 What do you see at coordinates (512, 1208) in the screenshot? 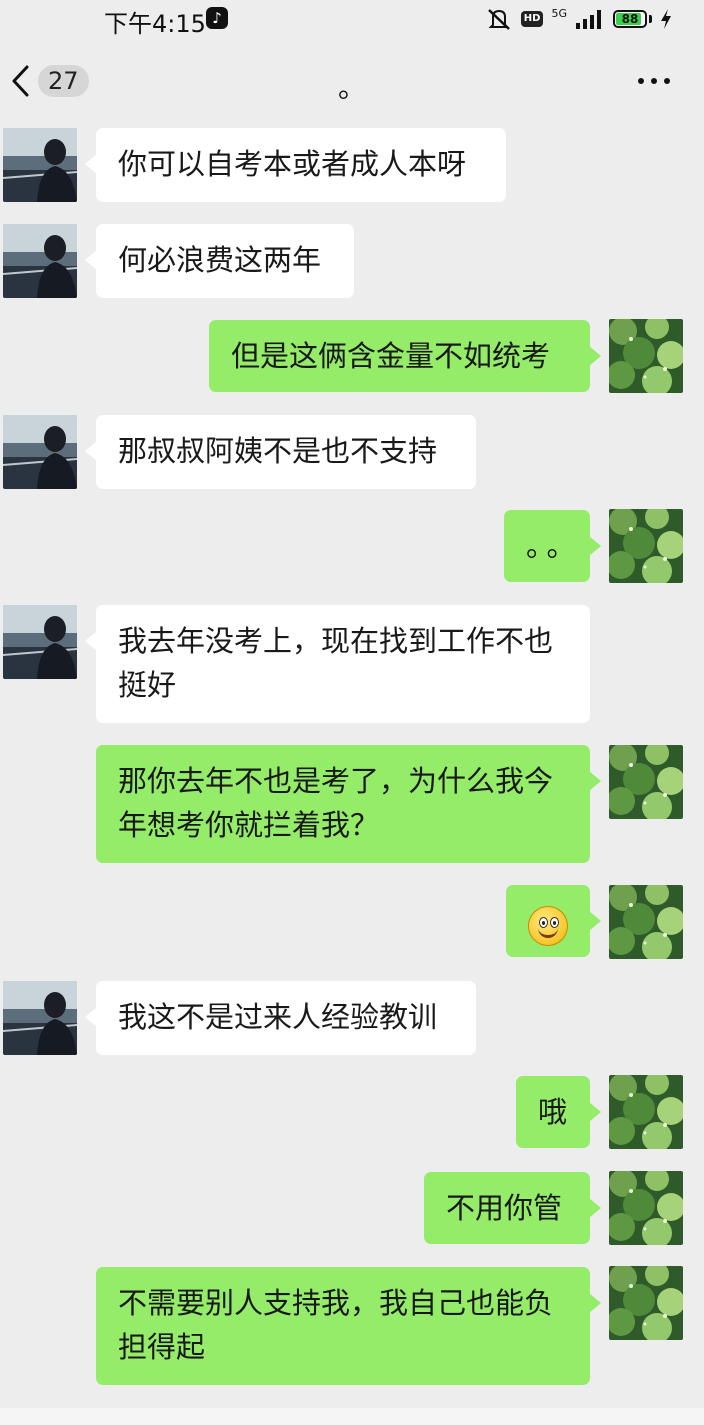
I see `message-bubble-right: 不用你管` at bounding box center [512, 1208].